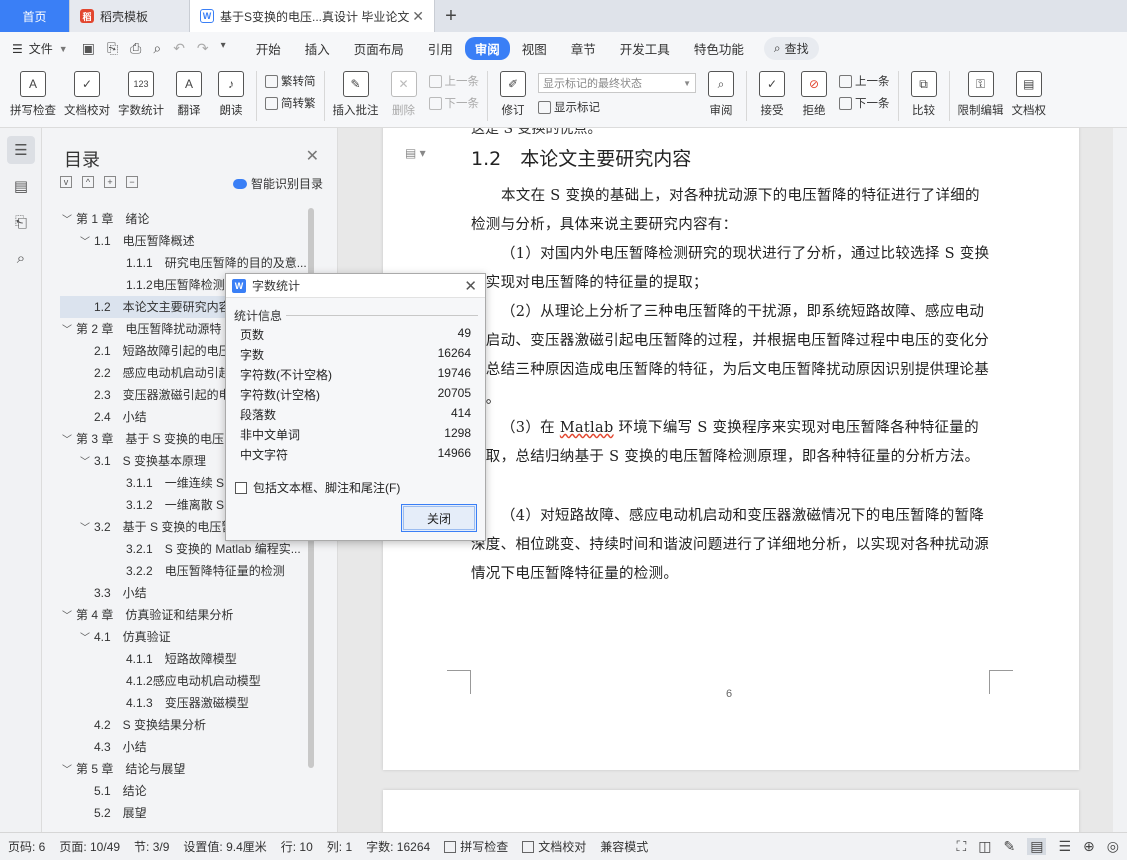 The width and height of the screenshot is (1127, 860). What do you see at coordinates (151, 846) in the screenshot?
I see `status-section: 节: 3/9` at bounding box center [151, 846].